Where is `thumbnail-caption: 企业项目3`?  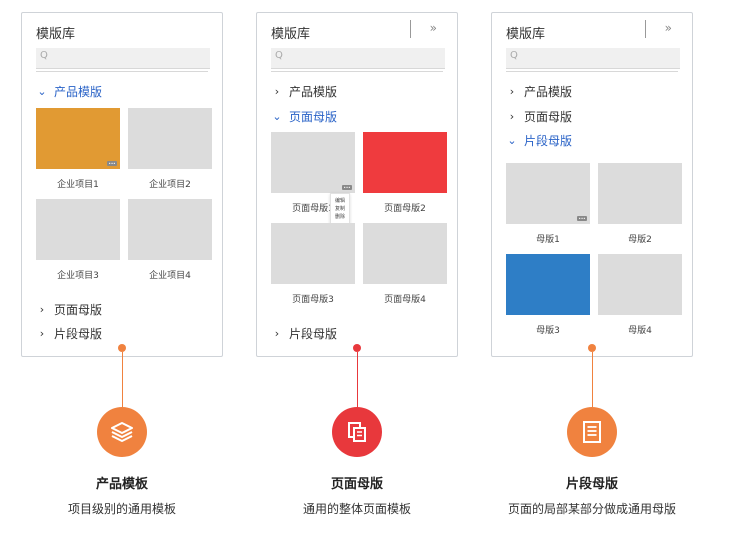 thumbnail-caption: 企业项目3 is located at coordinates (78, 276).